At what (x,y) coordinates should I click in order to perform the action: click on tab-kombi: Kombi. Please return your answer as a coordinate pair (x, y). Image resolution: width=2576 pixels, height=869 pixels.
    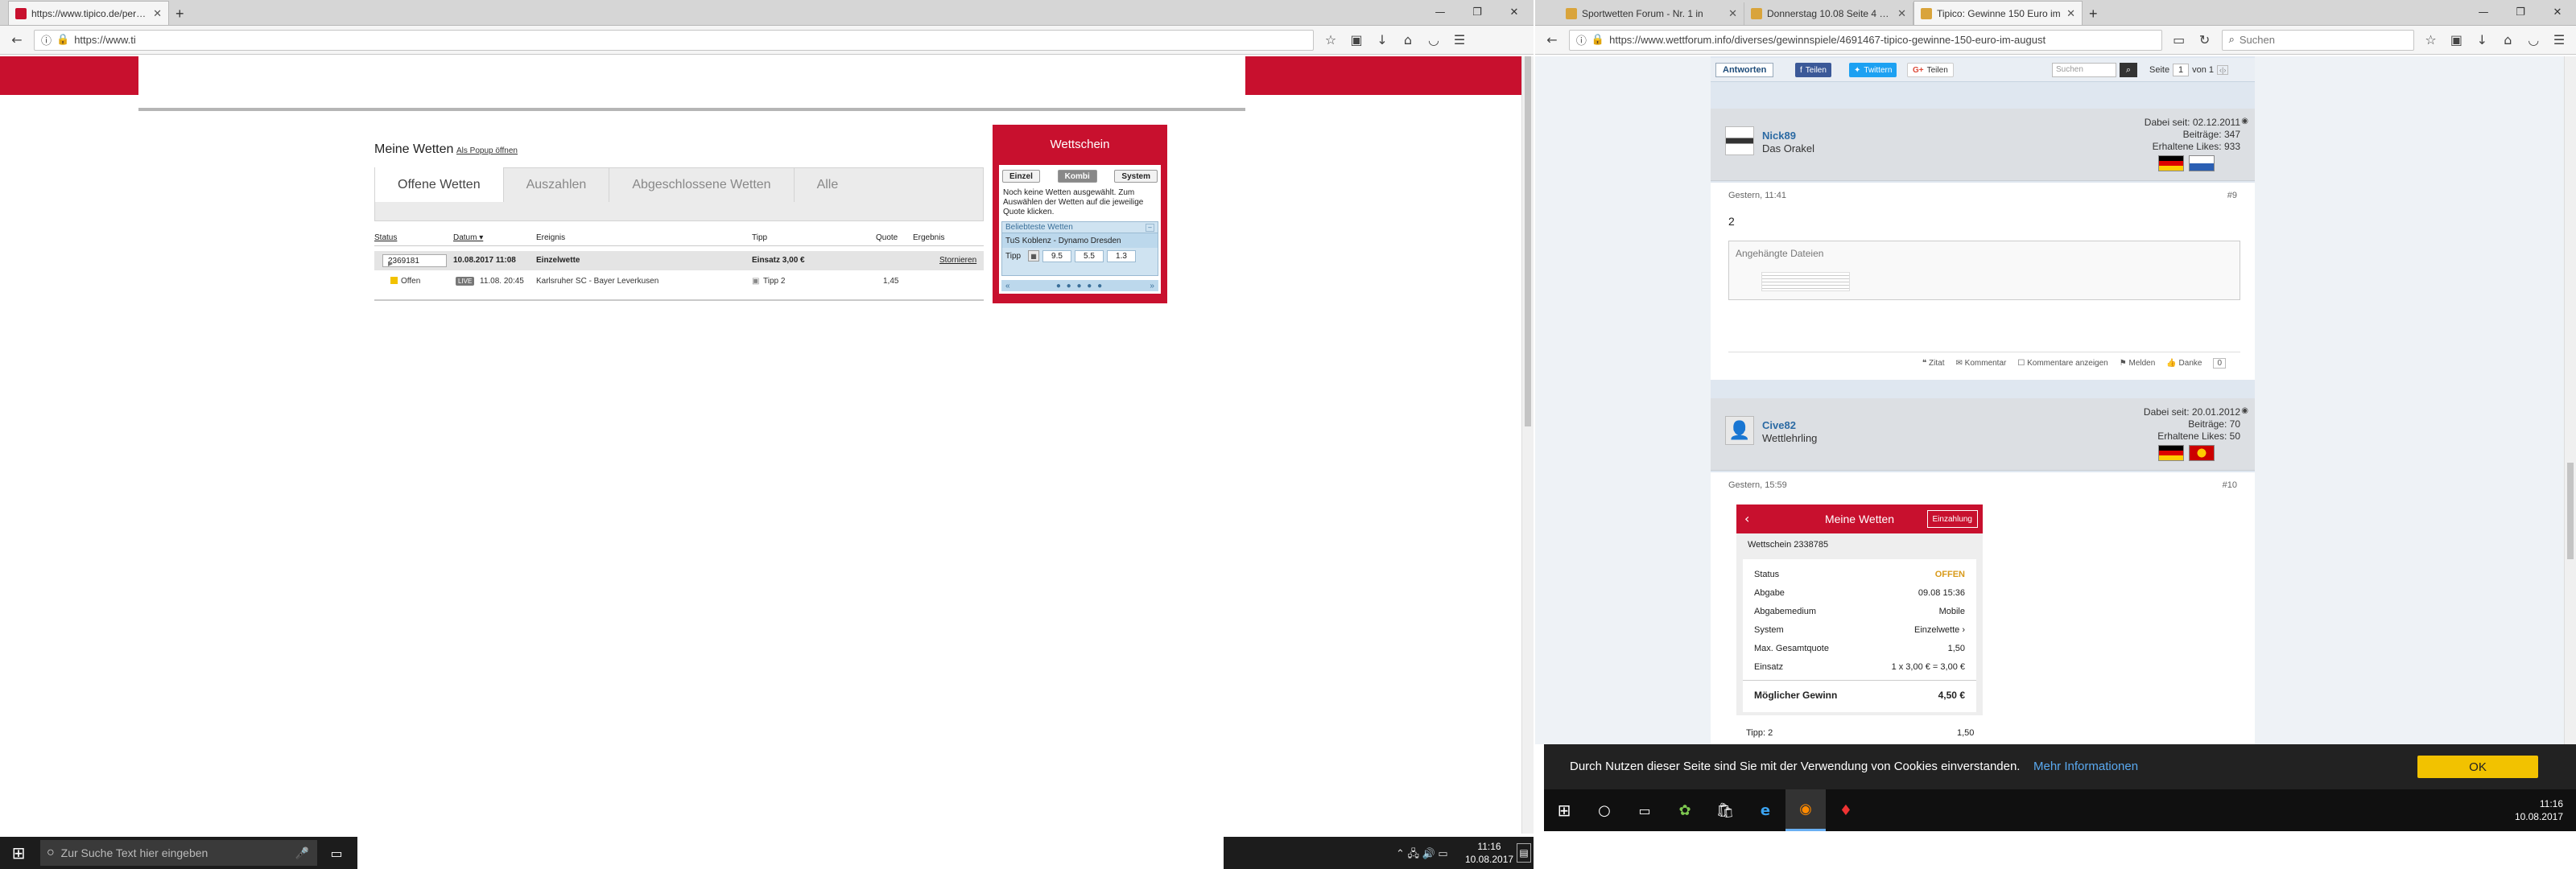
    Looking at the image, I should click on (1077, 176).